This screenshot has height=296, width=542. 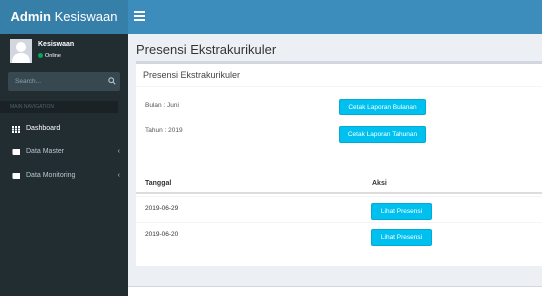 What do you see at coordinates (43, 128) in the screenshot?
I see `sidebar-item-label: Dashboard` at bounding box center [43, 128].